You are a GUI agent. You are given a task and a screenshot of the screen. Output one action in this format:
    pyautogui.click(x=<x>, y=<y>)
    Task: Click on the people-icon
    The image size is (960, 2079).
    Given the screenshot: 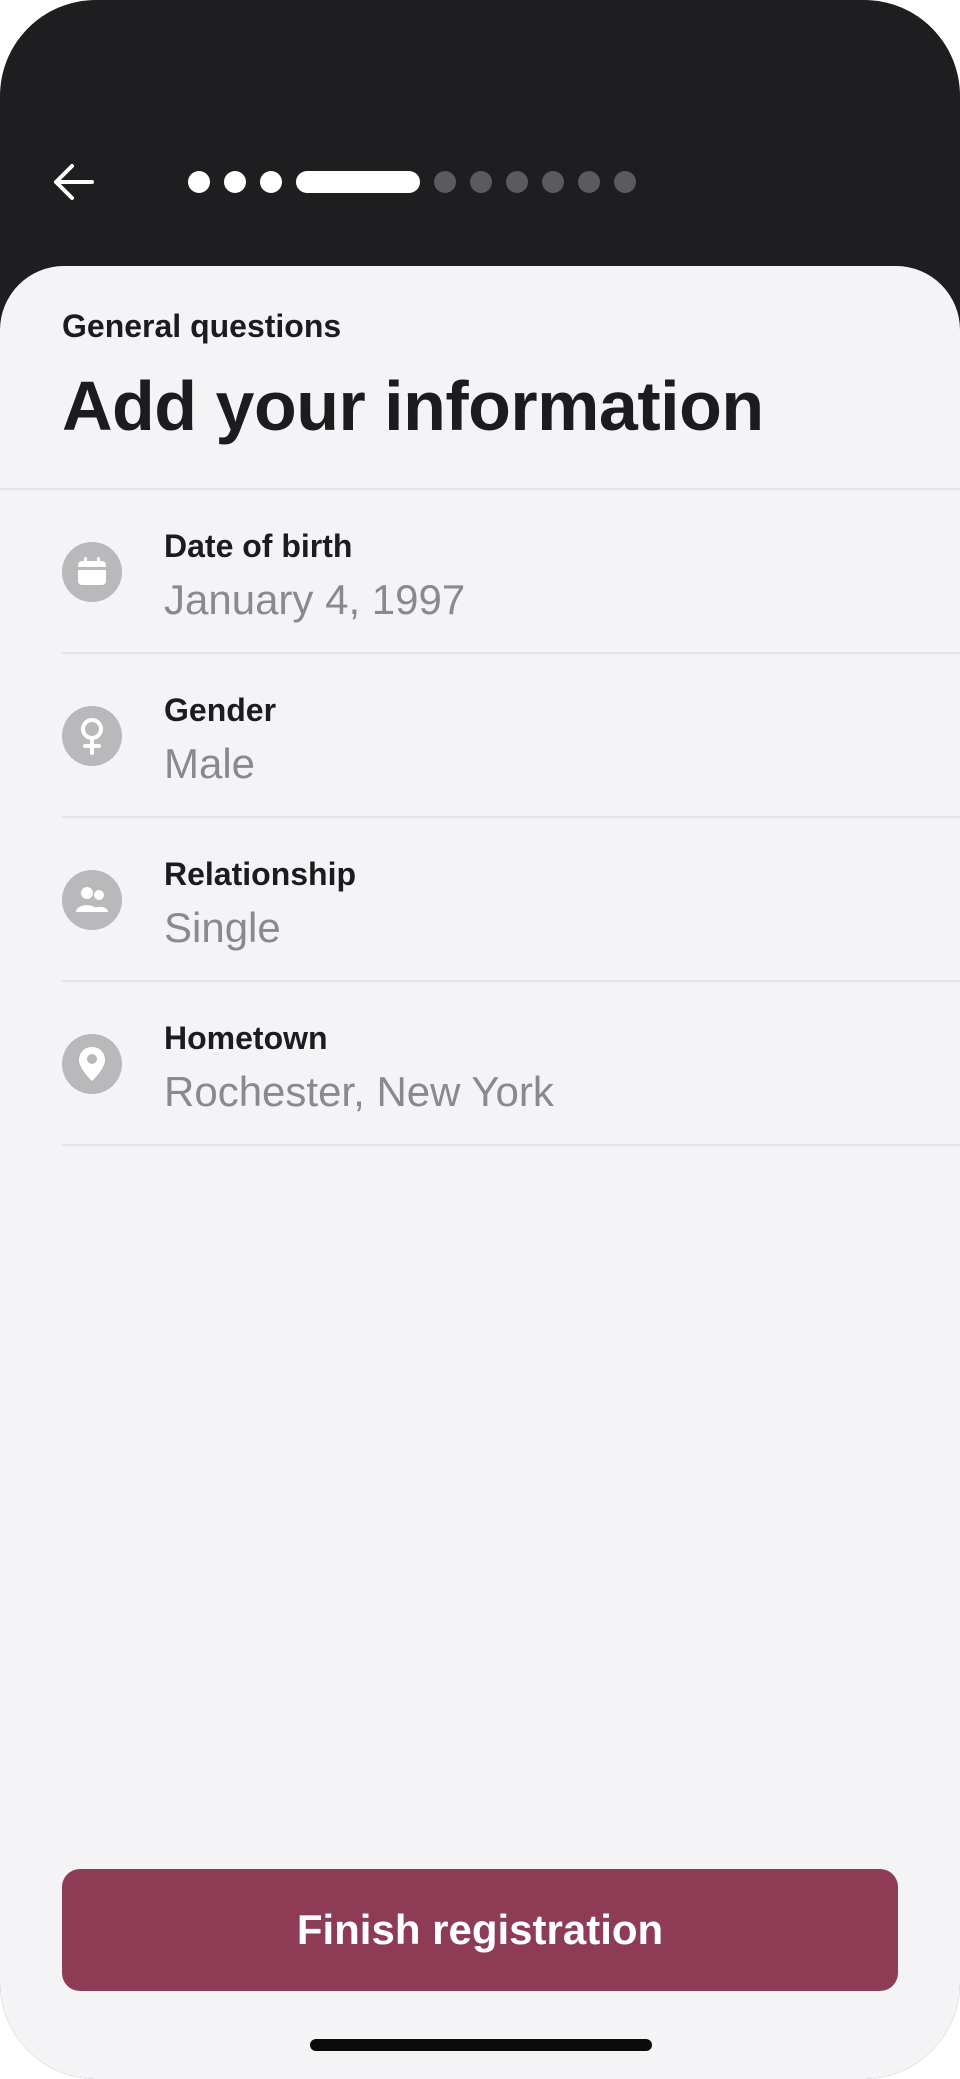 What is the action you would take?
    pyautogui.click(x=92, y=900)
    